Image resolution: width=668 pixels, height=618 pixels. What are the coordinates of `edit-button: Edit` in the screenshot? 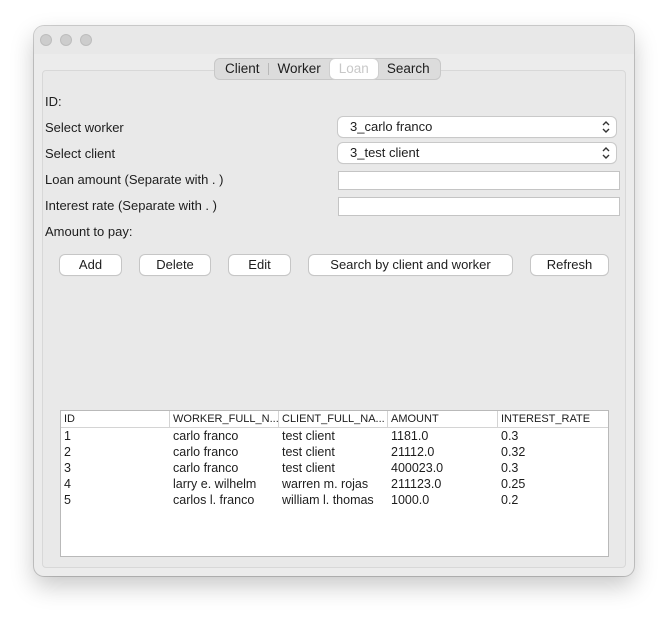 It's located at (259, 265).